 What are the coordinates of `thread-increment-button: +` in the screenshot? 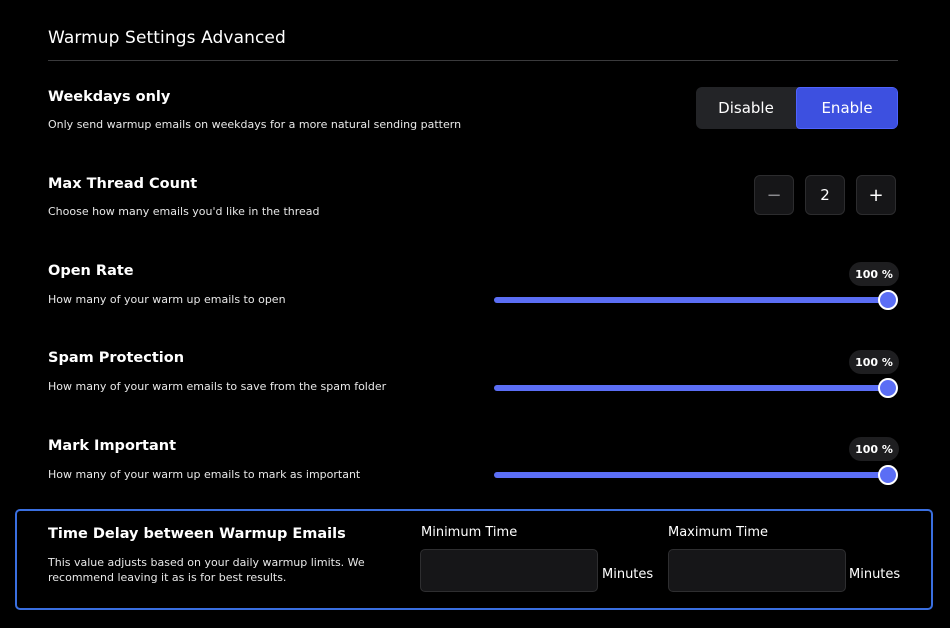 It's located at (876, 195).